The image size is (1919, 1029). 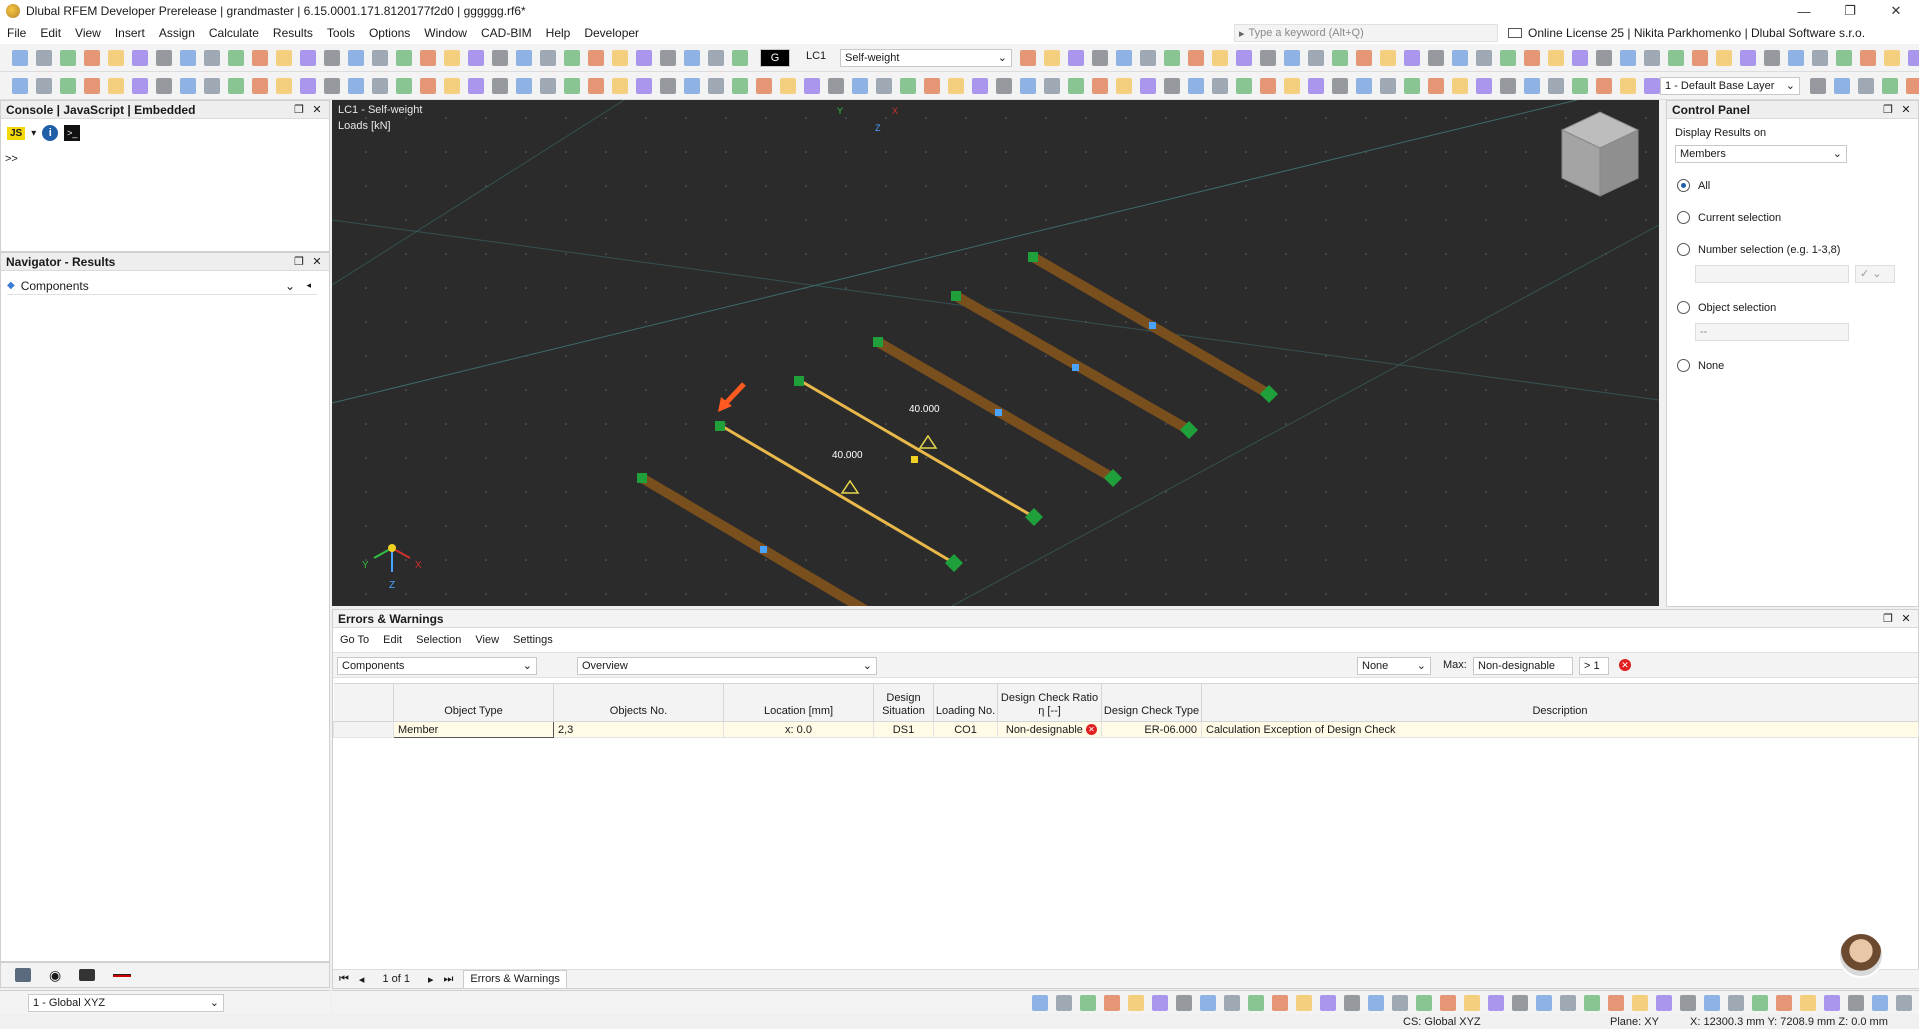 What do you see at coordinates (533, 640) in the screenshot?
I see `errors-menu-settings: Settings` at bounding box center [533, 640].